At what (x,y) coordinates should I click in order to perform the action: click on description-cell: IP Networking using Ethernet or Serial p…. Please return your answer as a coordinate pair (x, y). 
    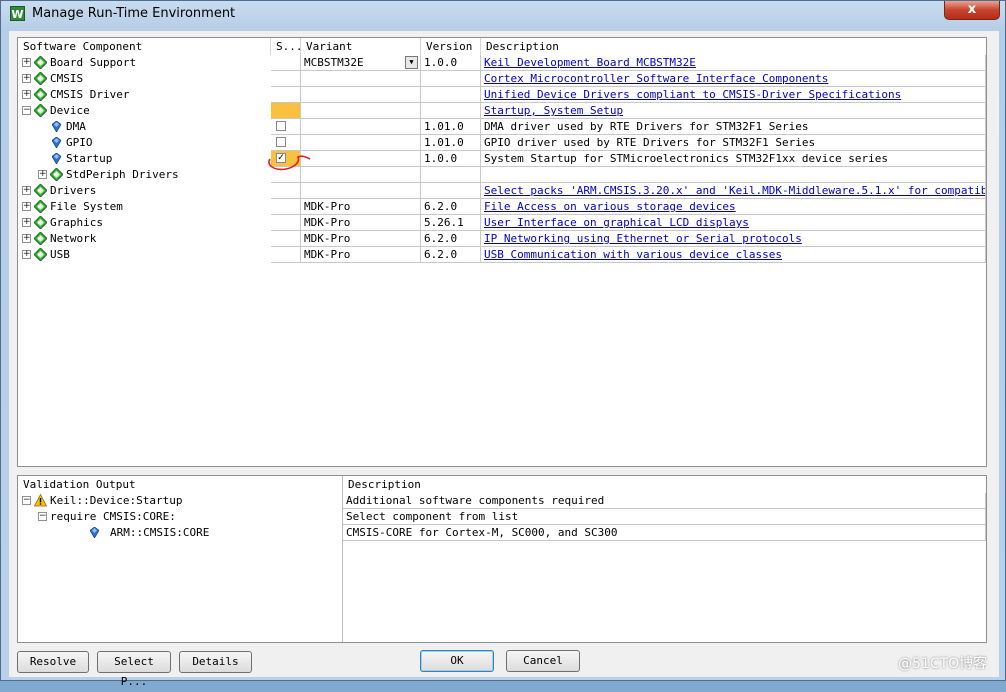
    Looking at the image, I should click on (733, 239).